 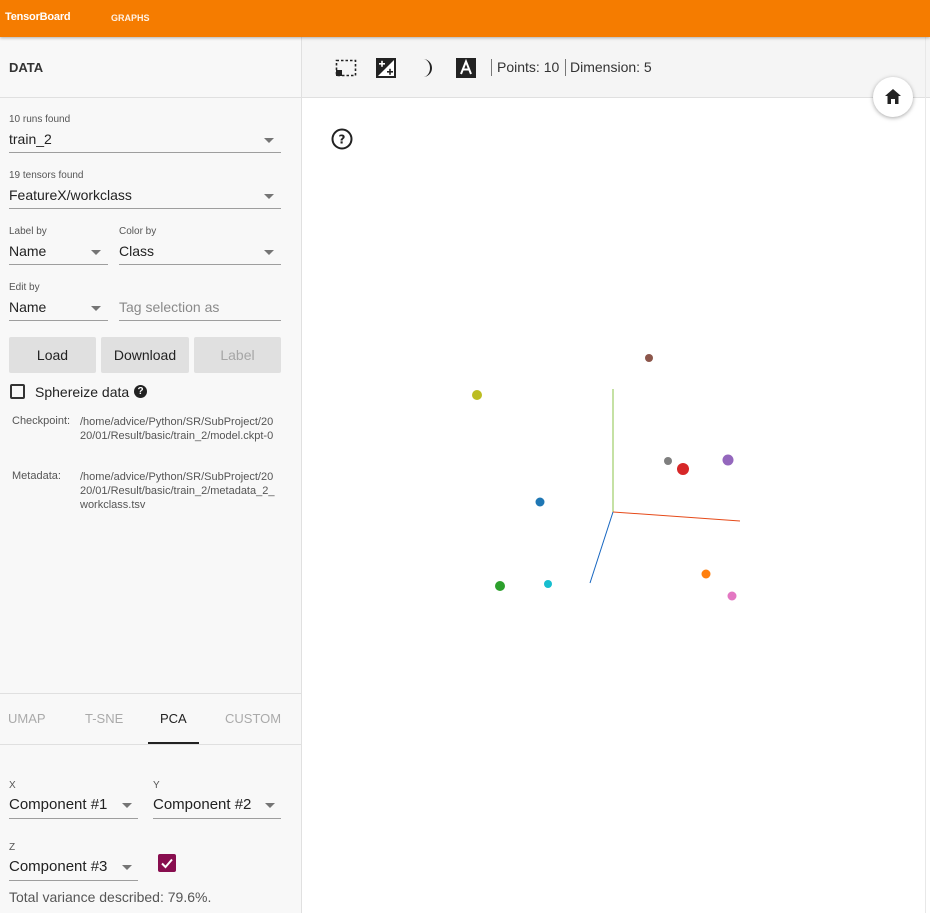 I want to click on download-button: Download, so click(x=145, y=355).